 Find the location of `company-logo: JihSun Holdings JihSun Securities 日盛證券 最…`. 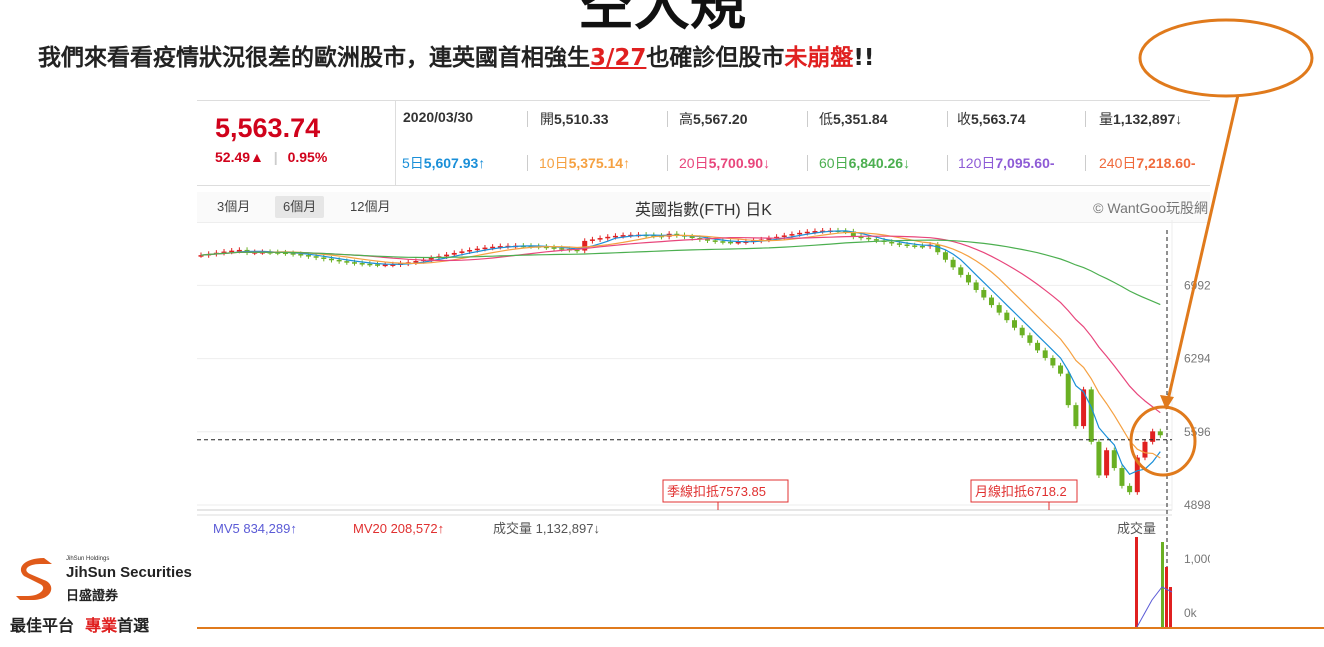

company-logo: JihSun Holdings JihSun Securities 日盛證券 最… is located at coordinates (105, 593).